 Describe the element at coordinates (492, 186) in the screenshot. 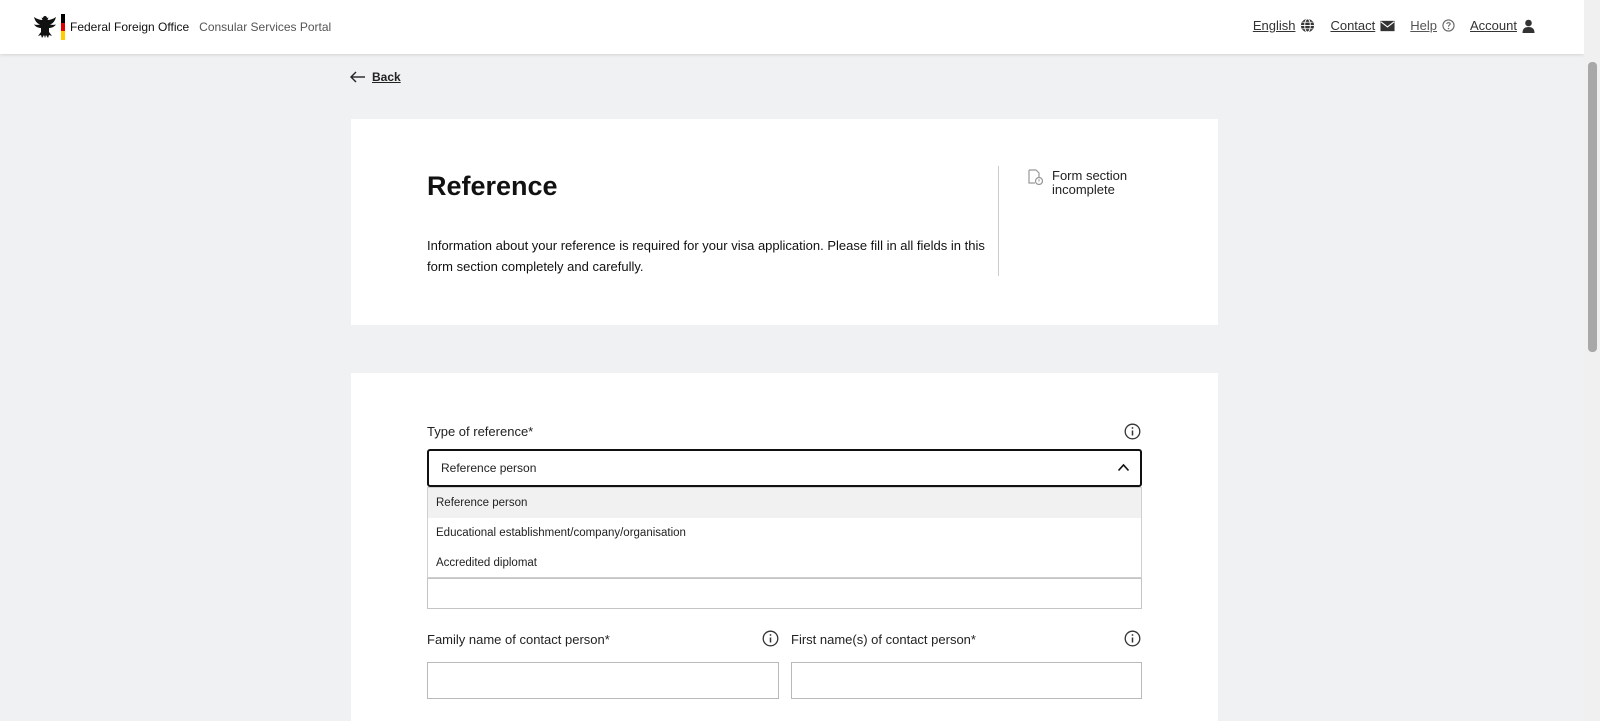

I see `page-title: Reference` at that location.